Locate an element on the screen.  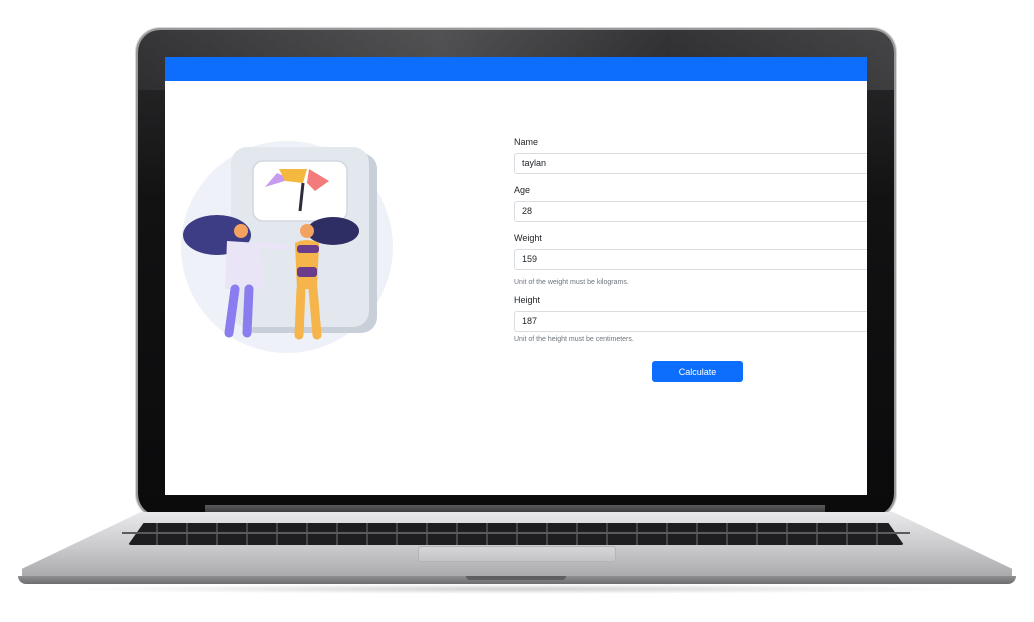
name-input: taylan is located at coordinates (690, 163).